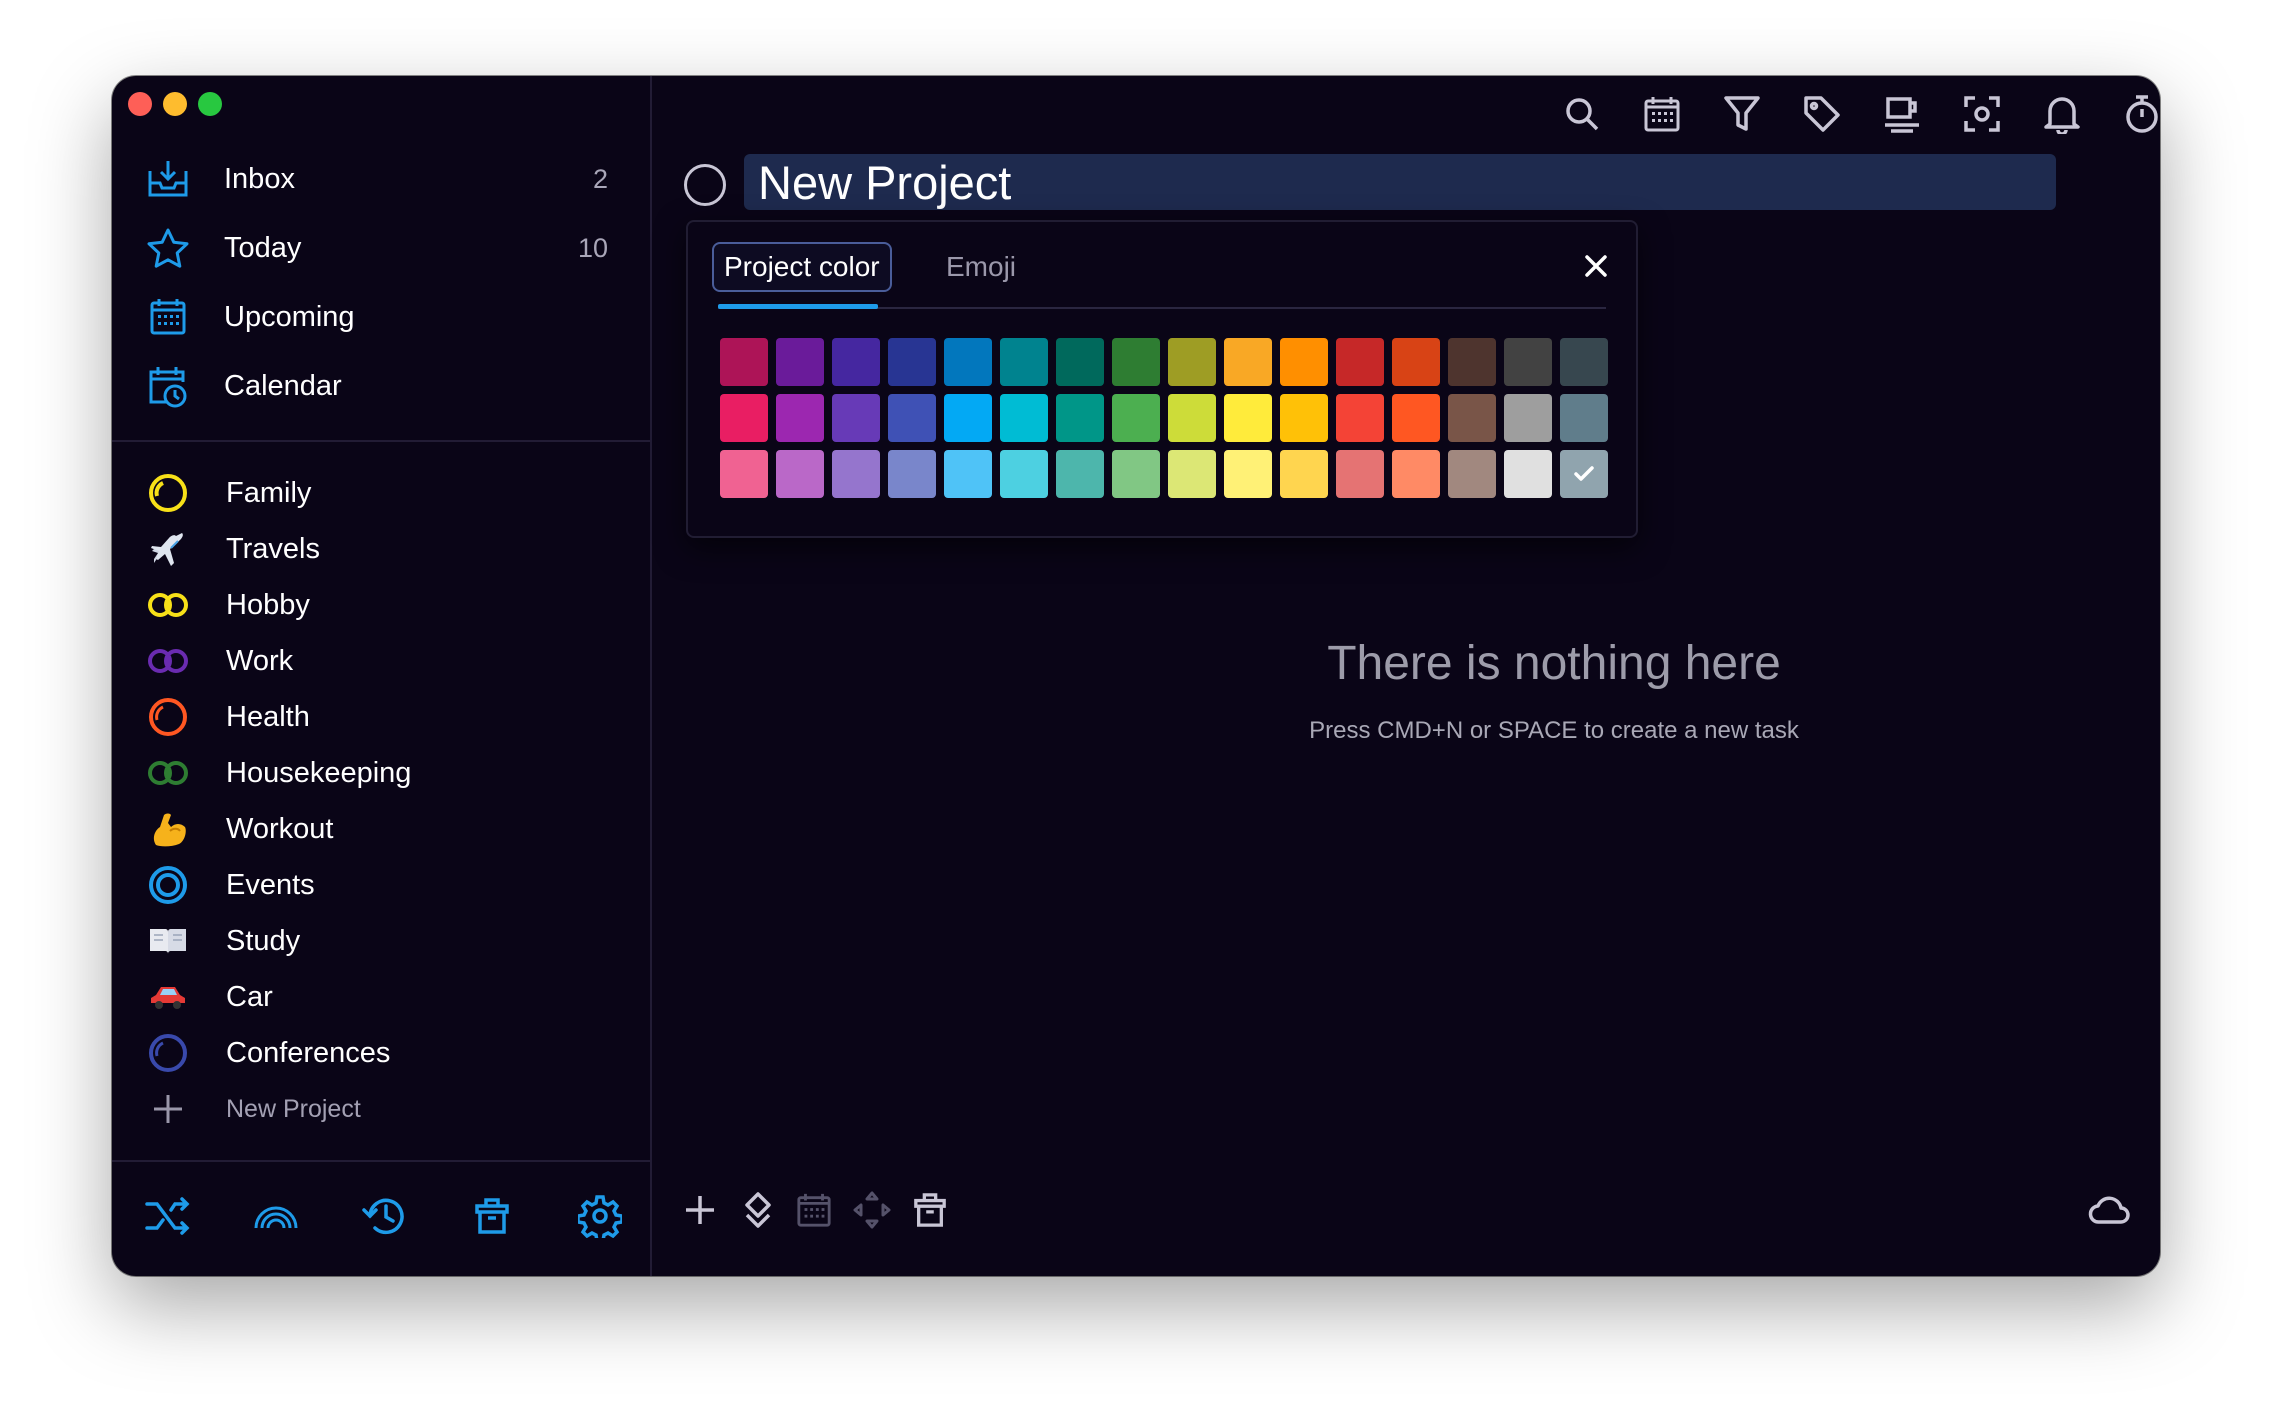 The width and height of the screenshot is (2272, 1424). Describe the element at coordinates (384, 386) in the screenshot. I see `sidebar-item-calendar: Calendar` at that location.